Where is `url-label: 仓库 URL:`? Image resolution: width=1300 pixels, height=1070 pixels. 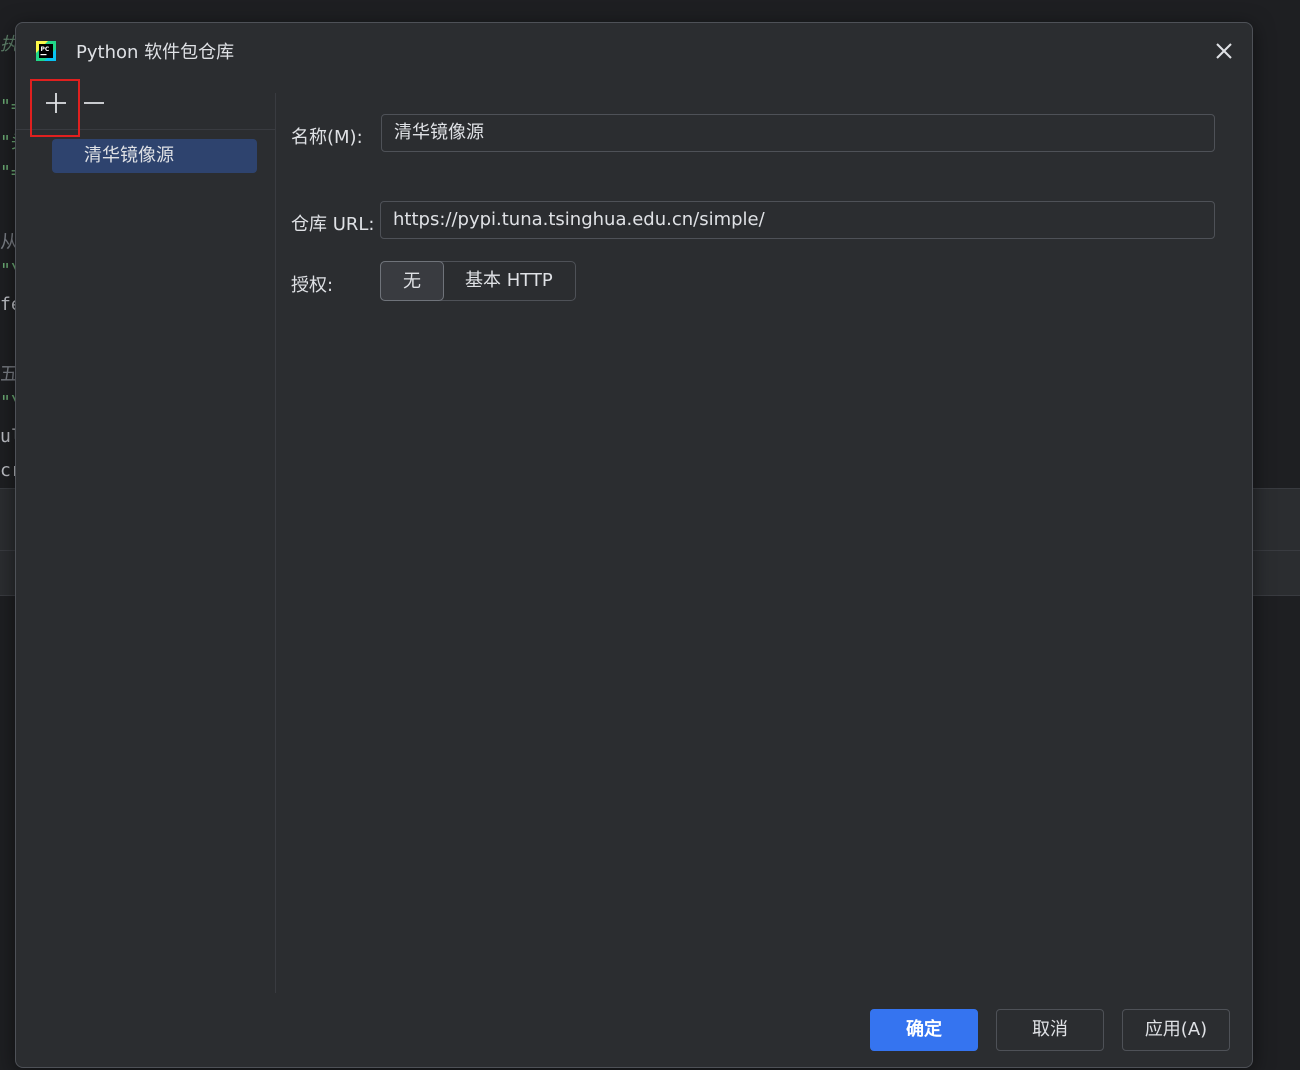 url-label: 仓库 URL: is located at coordinates (333, 224).